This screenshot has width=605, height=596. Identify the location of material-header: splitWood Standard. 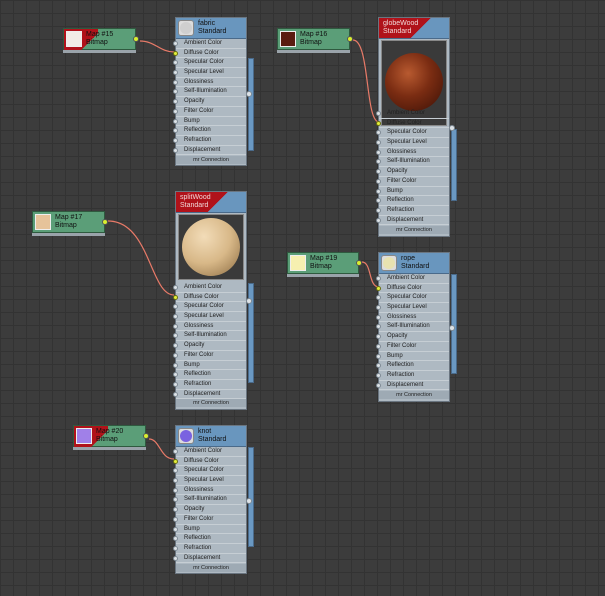
(211, 202).